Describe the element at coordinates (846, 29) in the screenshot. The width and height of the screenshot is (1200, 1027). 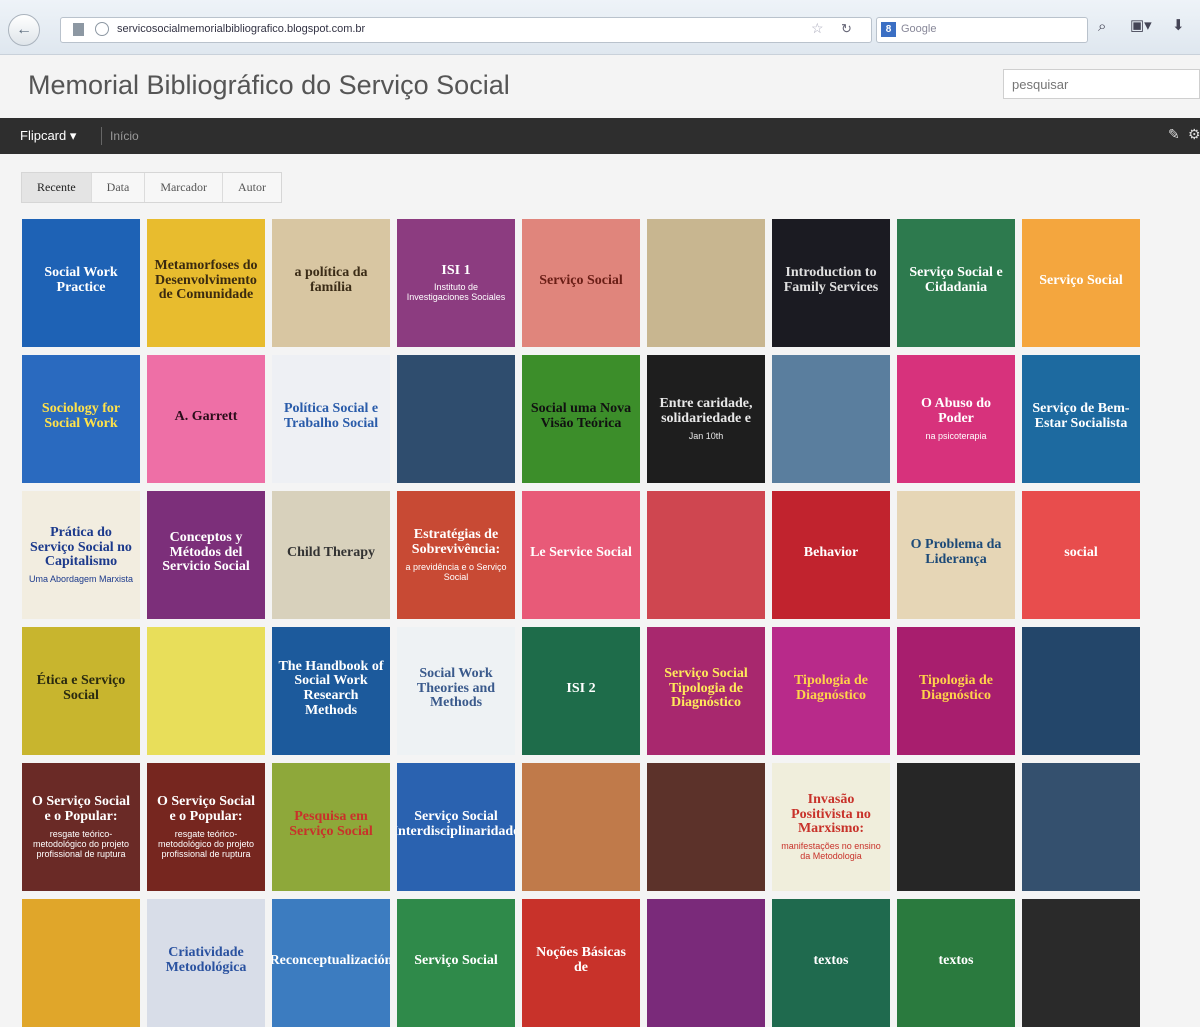
I see `reload-icon: ↻` at that location.